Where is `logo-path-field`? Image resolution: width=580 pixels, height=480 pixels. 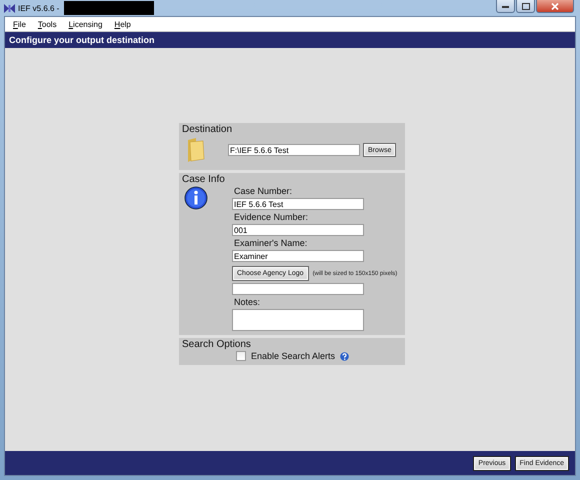 logo-path-field is located at coordinates (298, 289).